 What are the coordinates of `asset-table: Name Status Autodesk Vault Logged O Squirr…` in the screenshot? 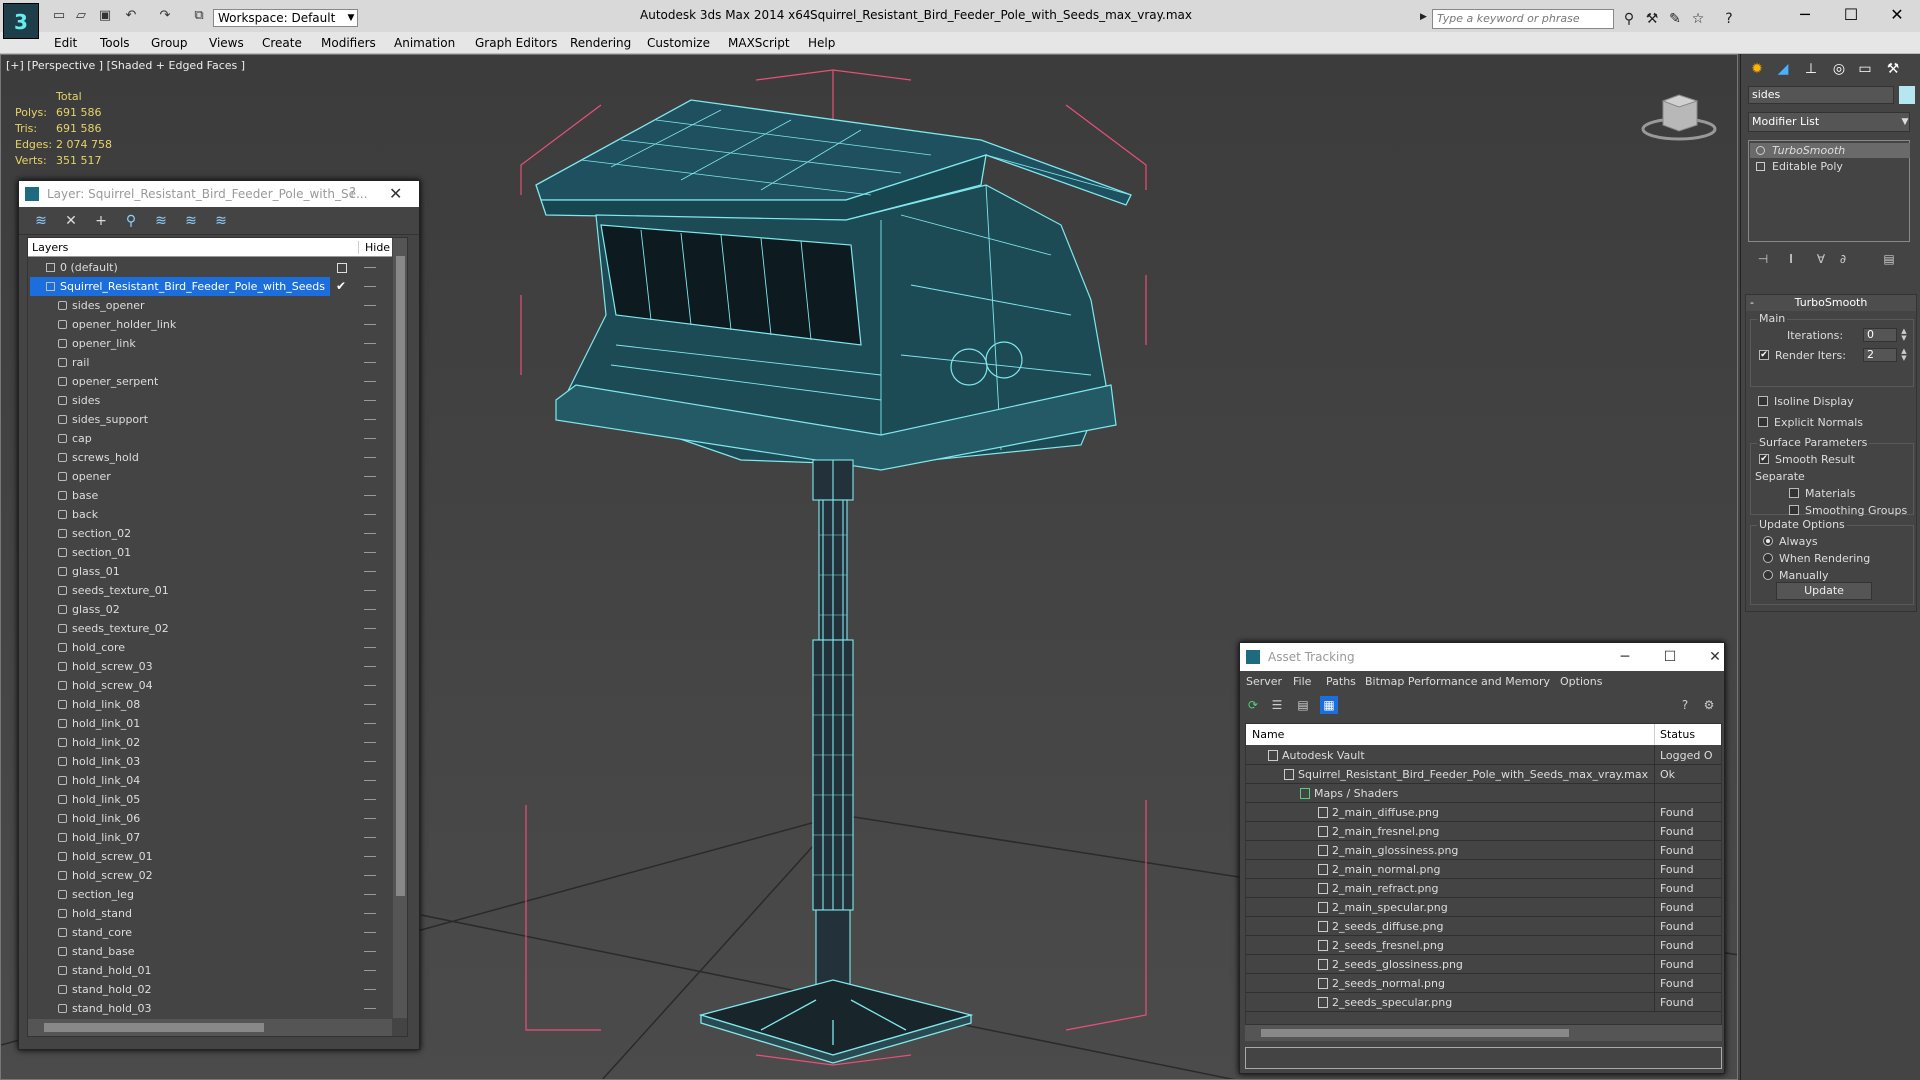 It's located at (1483, 874).